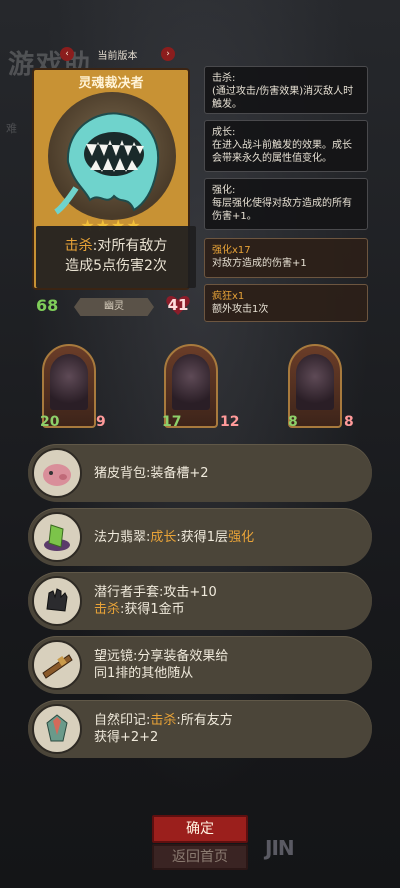 The width and height of the screenshot is (400, 888). What do you see at coordinates (126, 737) in the screenshot?
I see `item-line: 获得+2+2` at bounding box center [126, 737].